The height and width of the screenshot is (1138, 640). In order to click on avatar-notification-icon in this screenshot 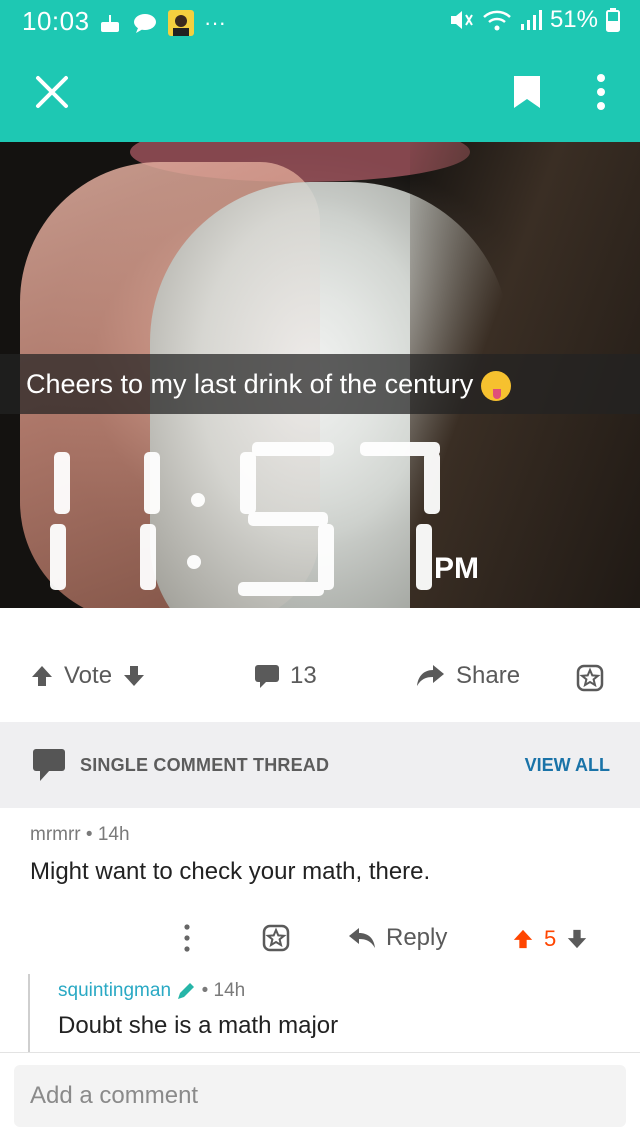, I will do `click(181, 23)`.